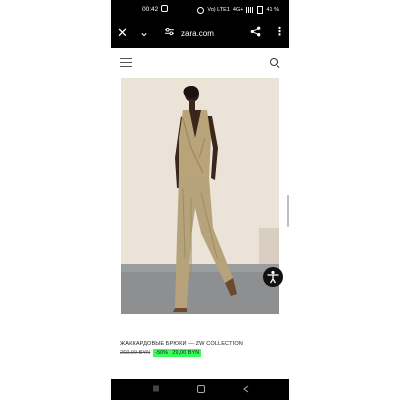 This screenshot has height=400, width=400. Describe the element at coordinates (218, 10) in the screenshot. I see `network-label: Vo) LTE1` at that location.